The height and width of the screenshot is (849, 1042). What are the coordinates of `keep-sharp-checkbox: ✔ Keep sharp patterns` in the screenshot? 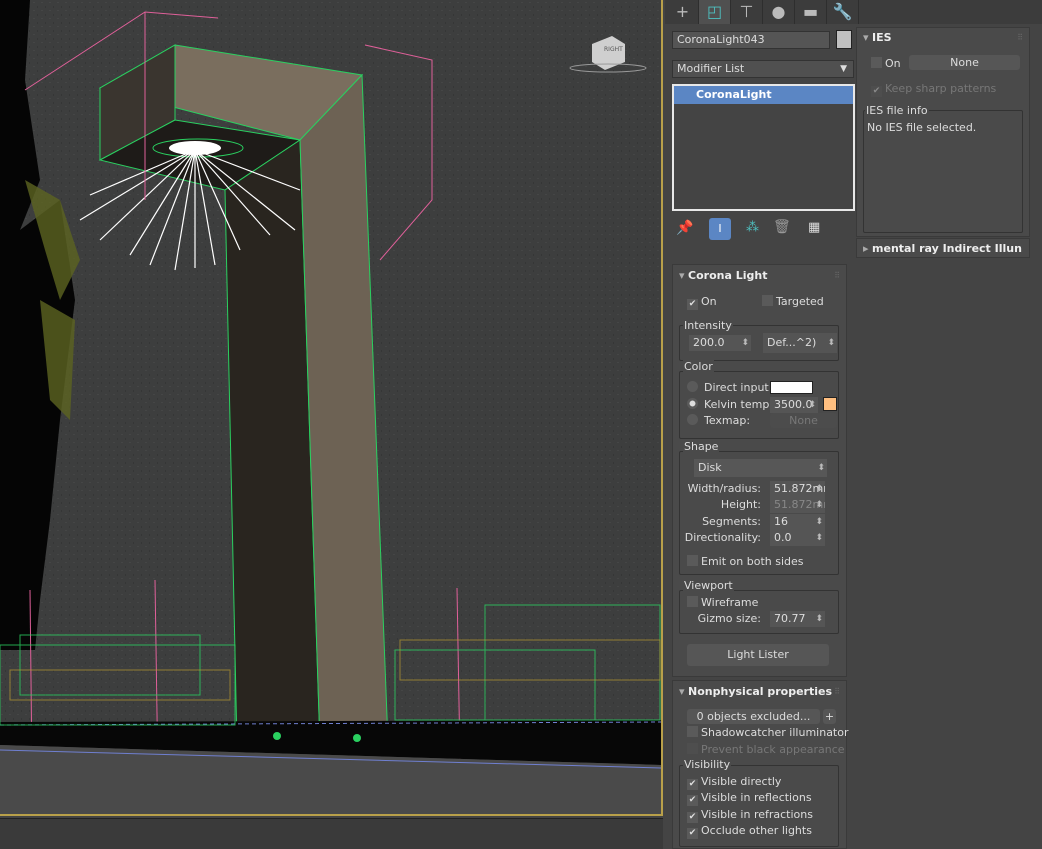 It's located at (933, 89).